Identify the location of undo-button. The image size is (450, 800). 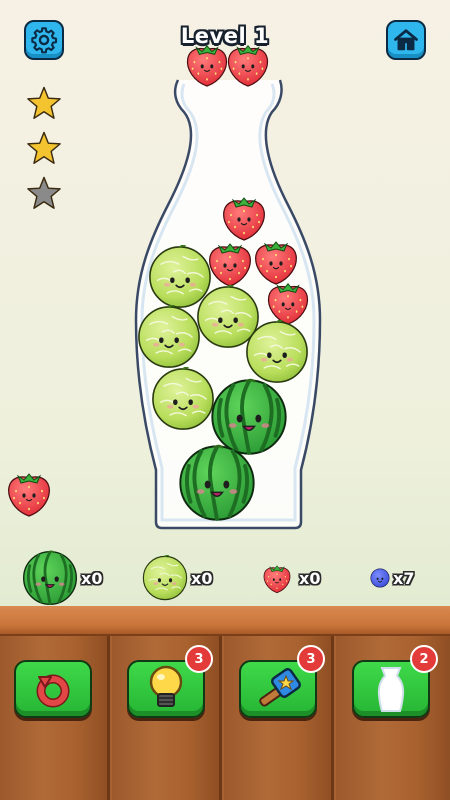
(53, 689).